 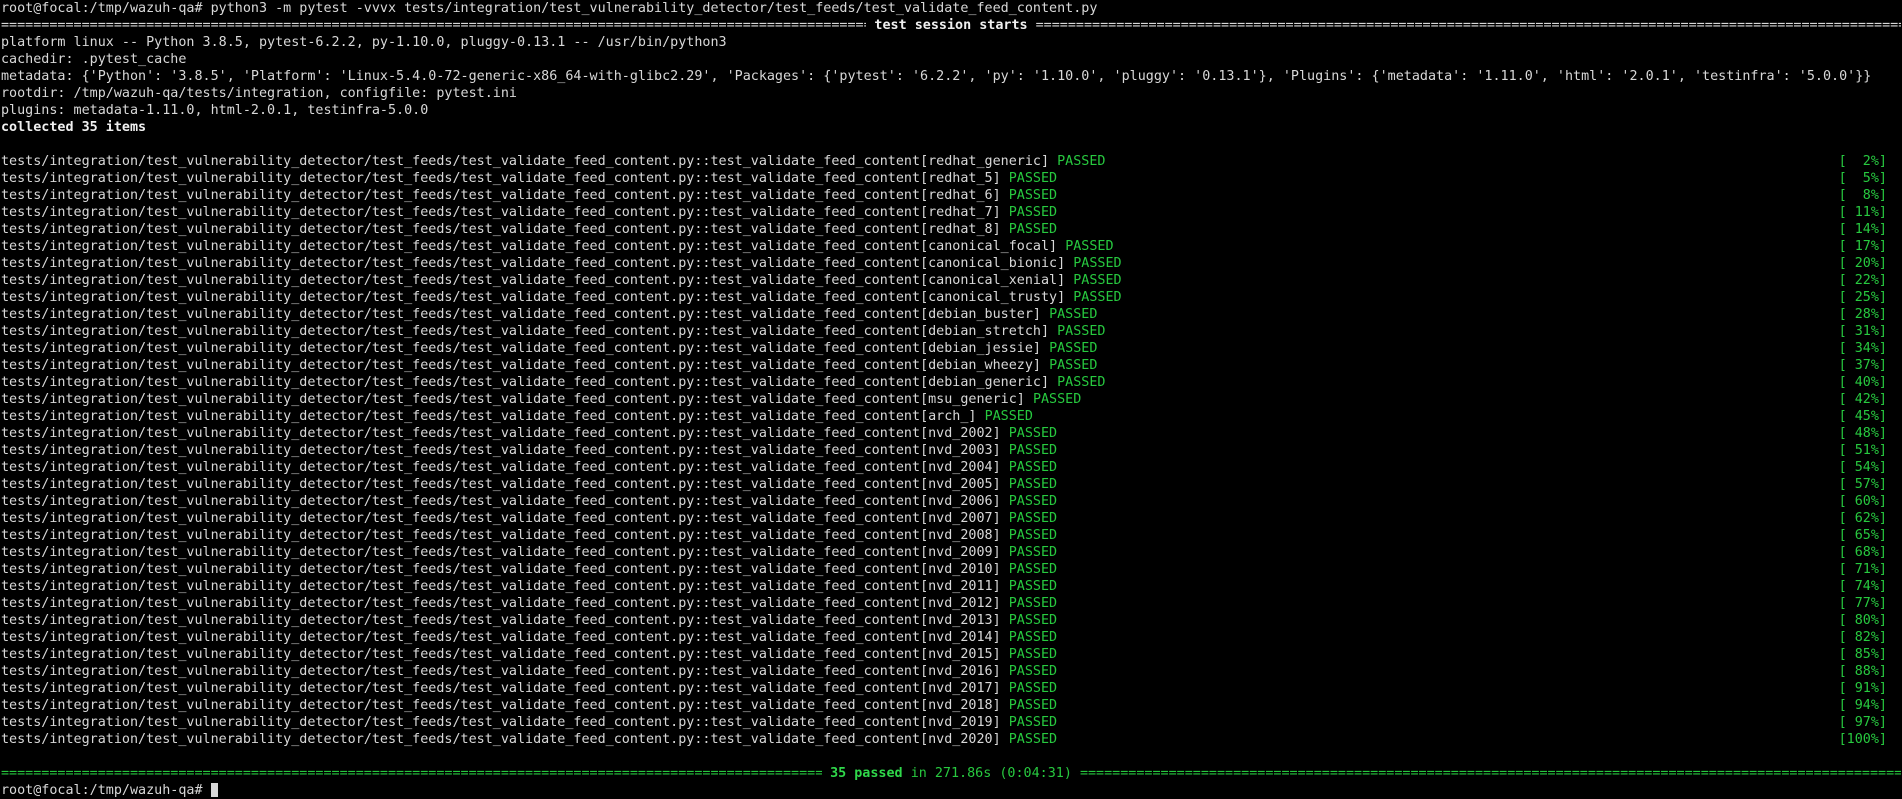 I want to click on test-param: [canonical_focal], so click(x=989, y=246).